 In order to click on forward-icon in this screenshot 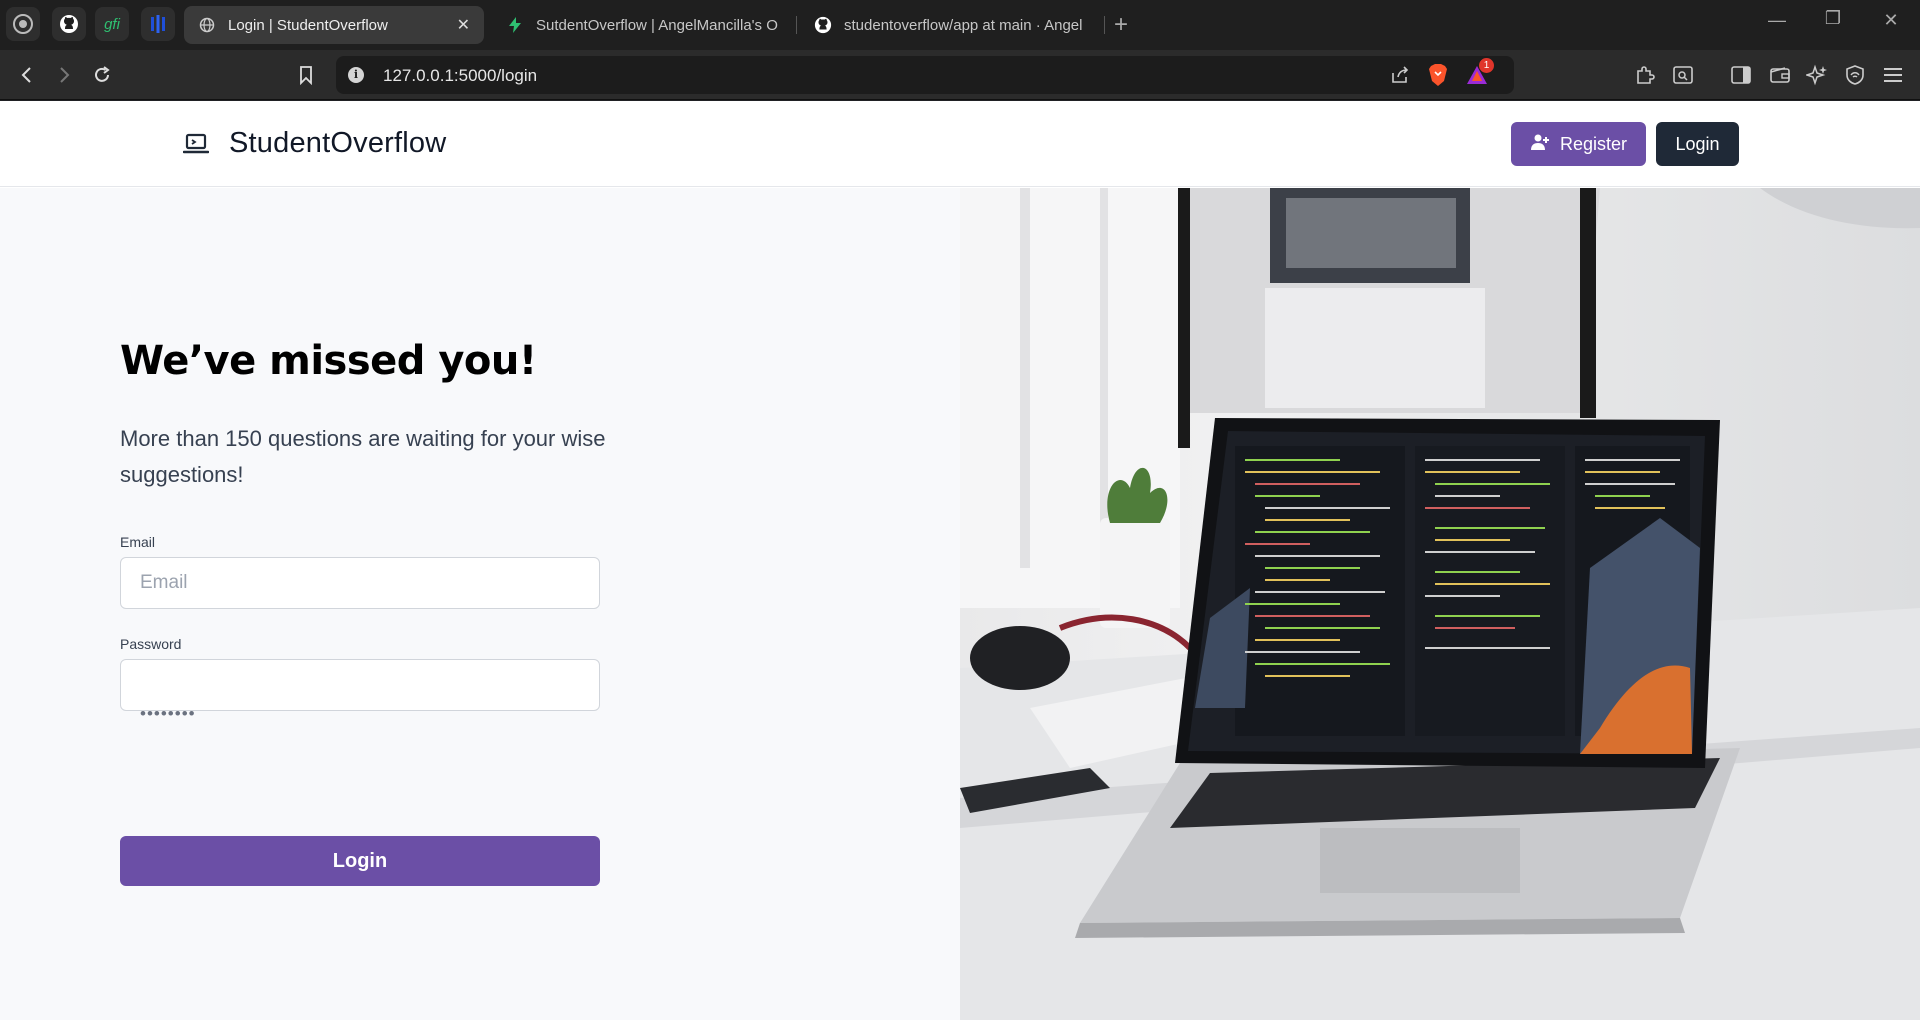, I will do `click(64, 75)`.